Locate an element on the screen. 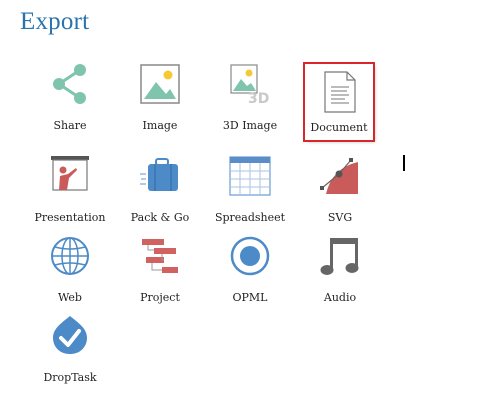 Image resolution: width=499 pixels, height=401 pixels. document-icon is located at coordinates (340, 92).